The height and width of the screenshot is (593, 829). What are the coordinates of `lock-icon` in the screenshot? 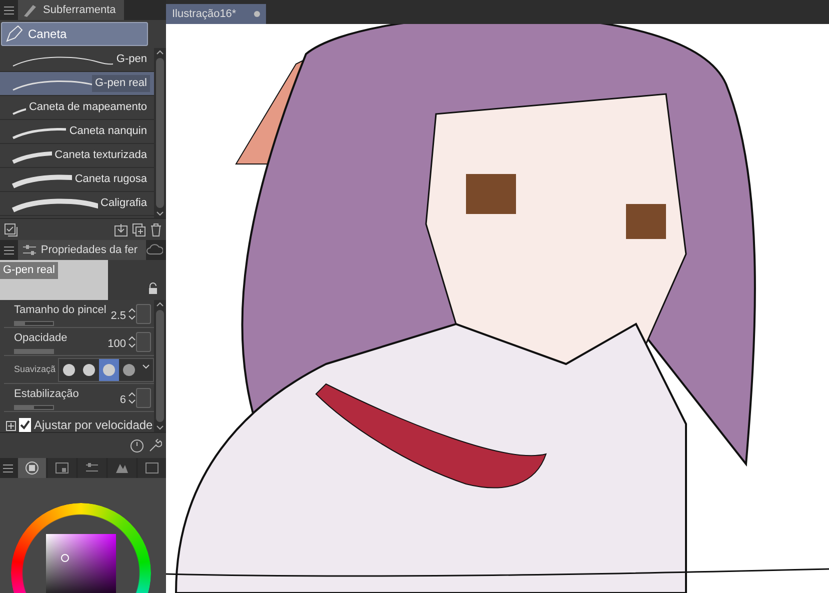 It's located at (153, 288).